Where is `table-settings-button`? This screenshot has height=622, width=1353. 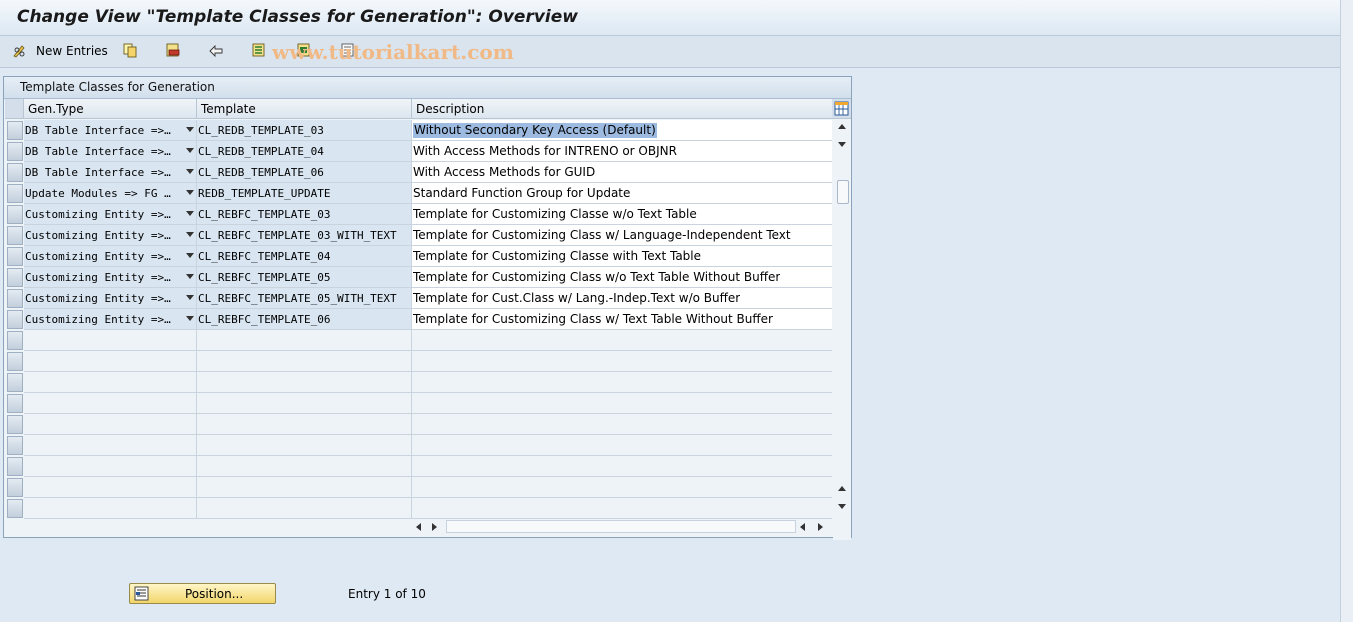 table-settings-button is located at coordinates (841, 109).